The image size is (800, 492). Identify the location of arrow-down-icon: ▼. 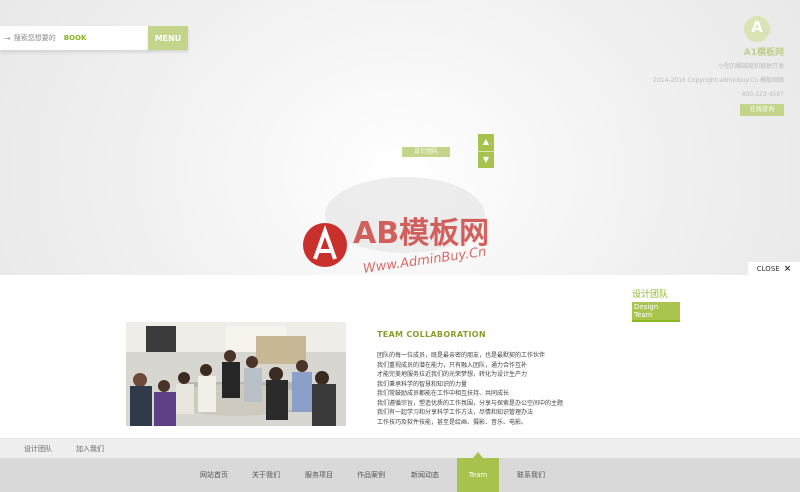
(486, 159).